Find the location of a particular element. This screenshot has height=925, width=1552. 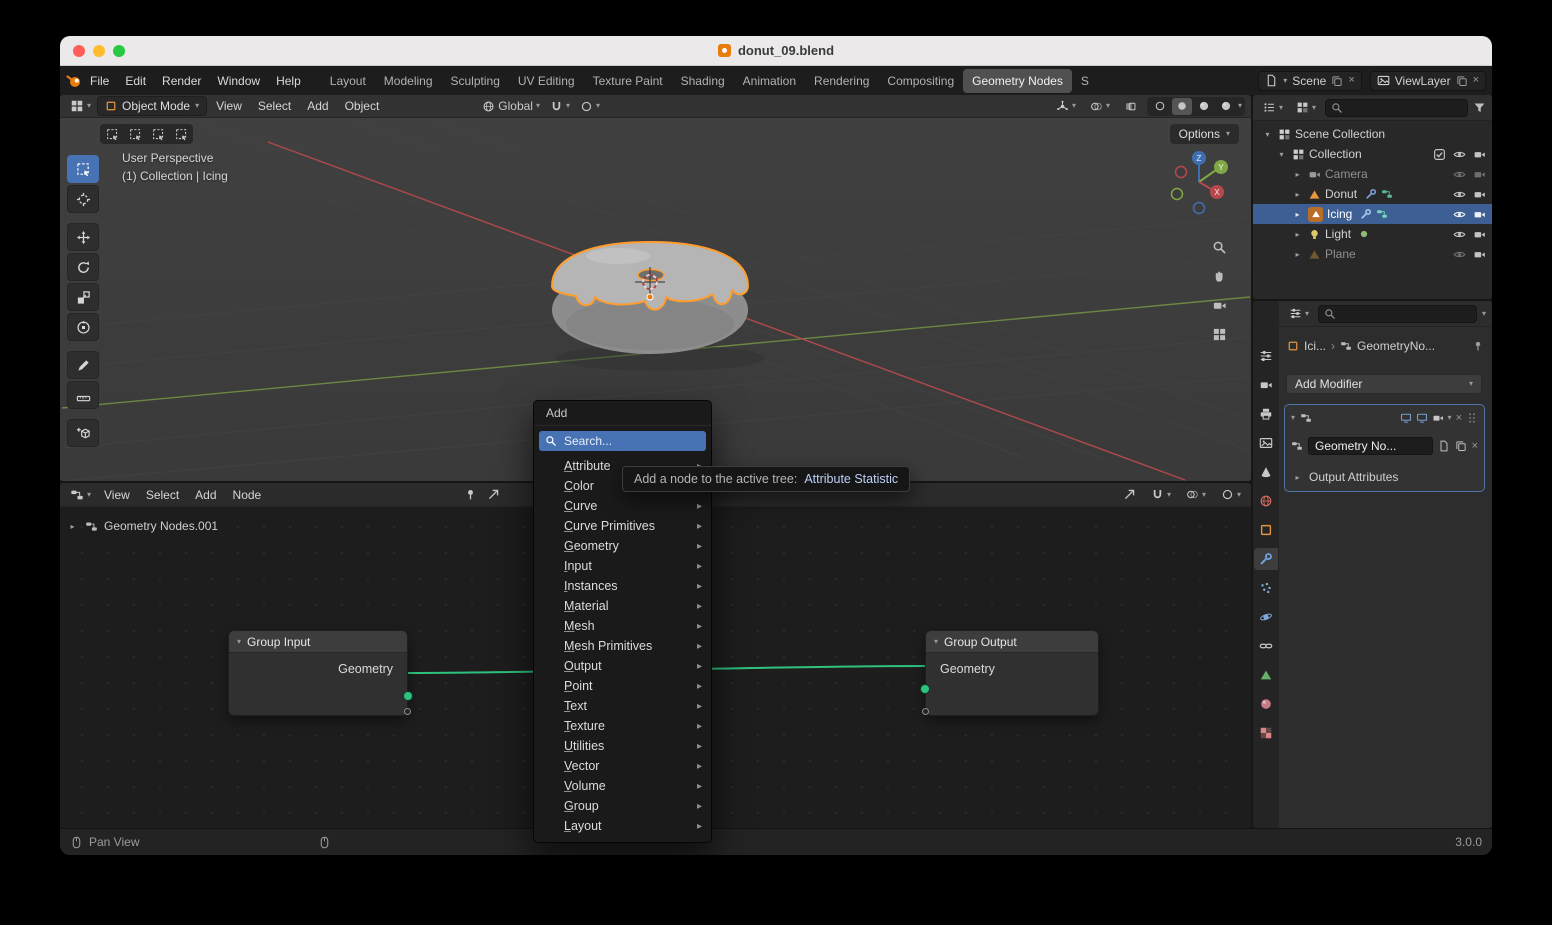

viewport-menu-object: Object is located at coordinates (362, 106).